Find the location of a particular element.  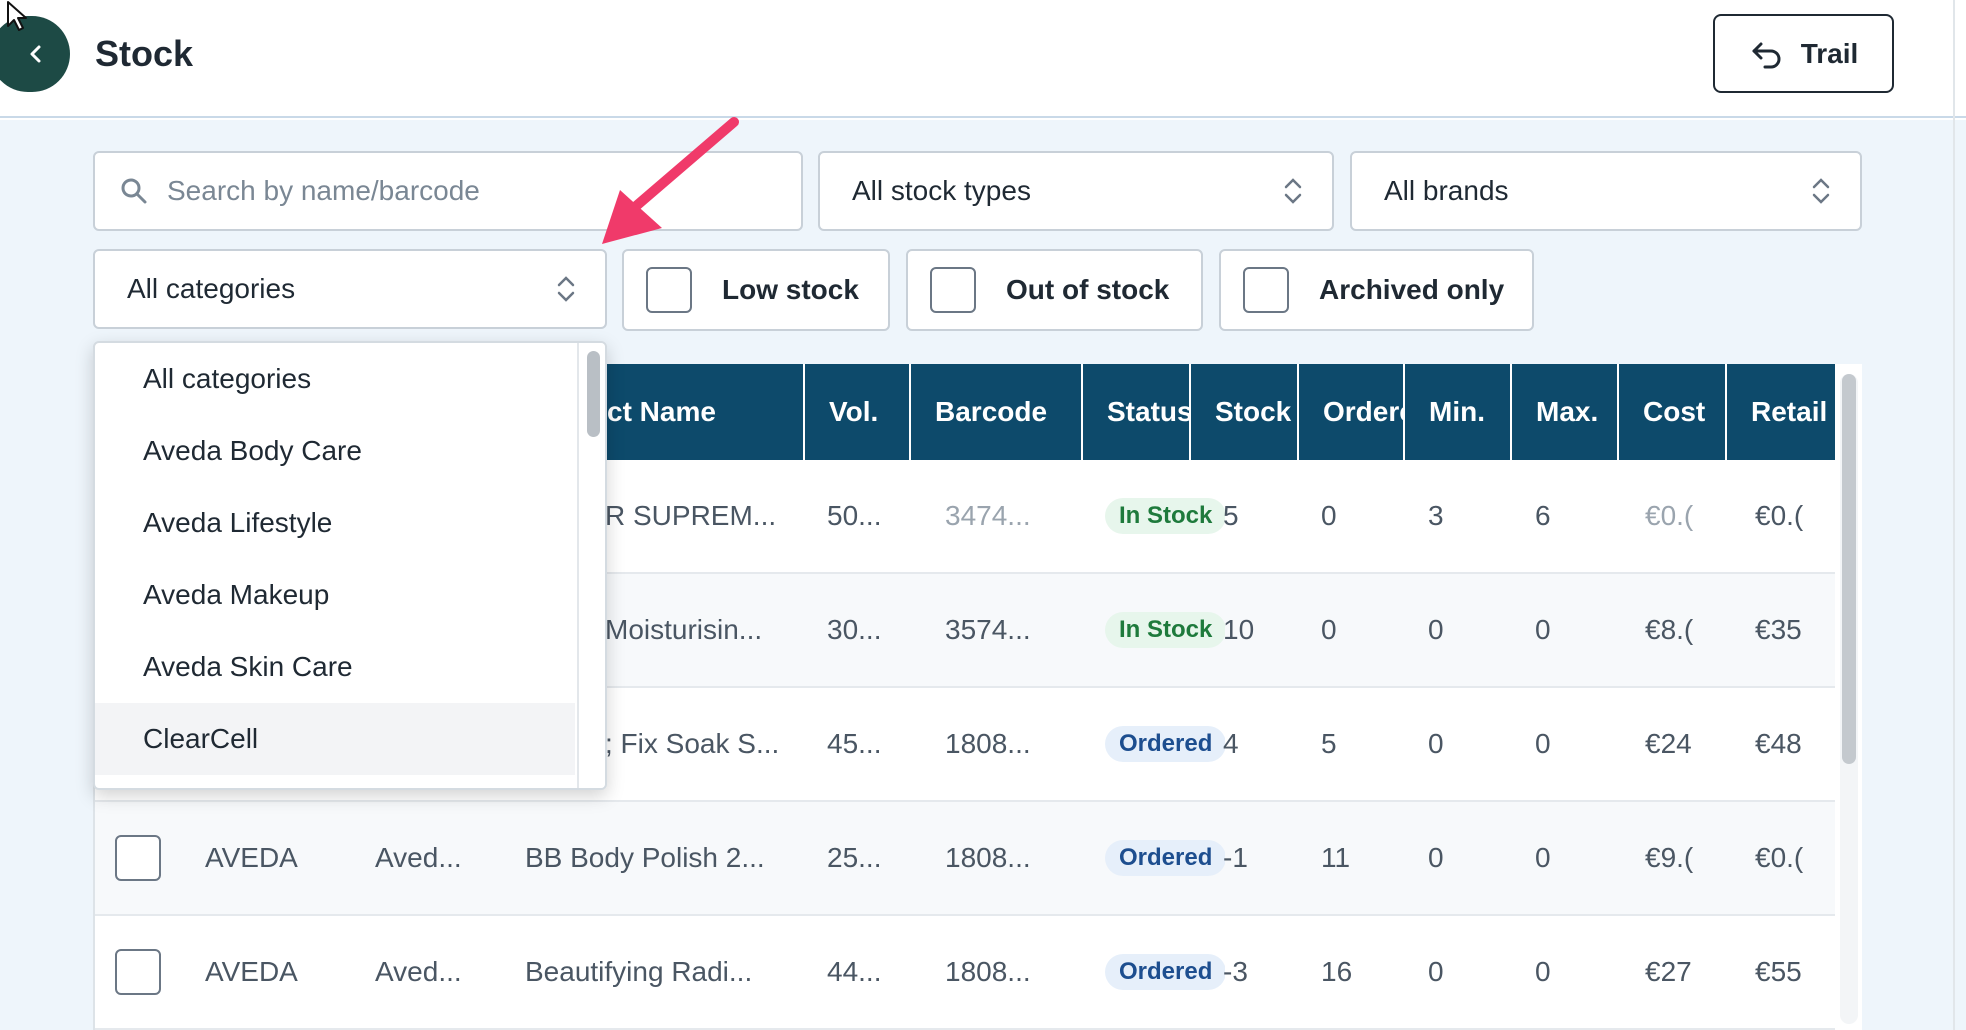

column-header-retail: Retail is located at coordinates (1780, 412).